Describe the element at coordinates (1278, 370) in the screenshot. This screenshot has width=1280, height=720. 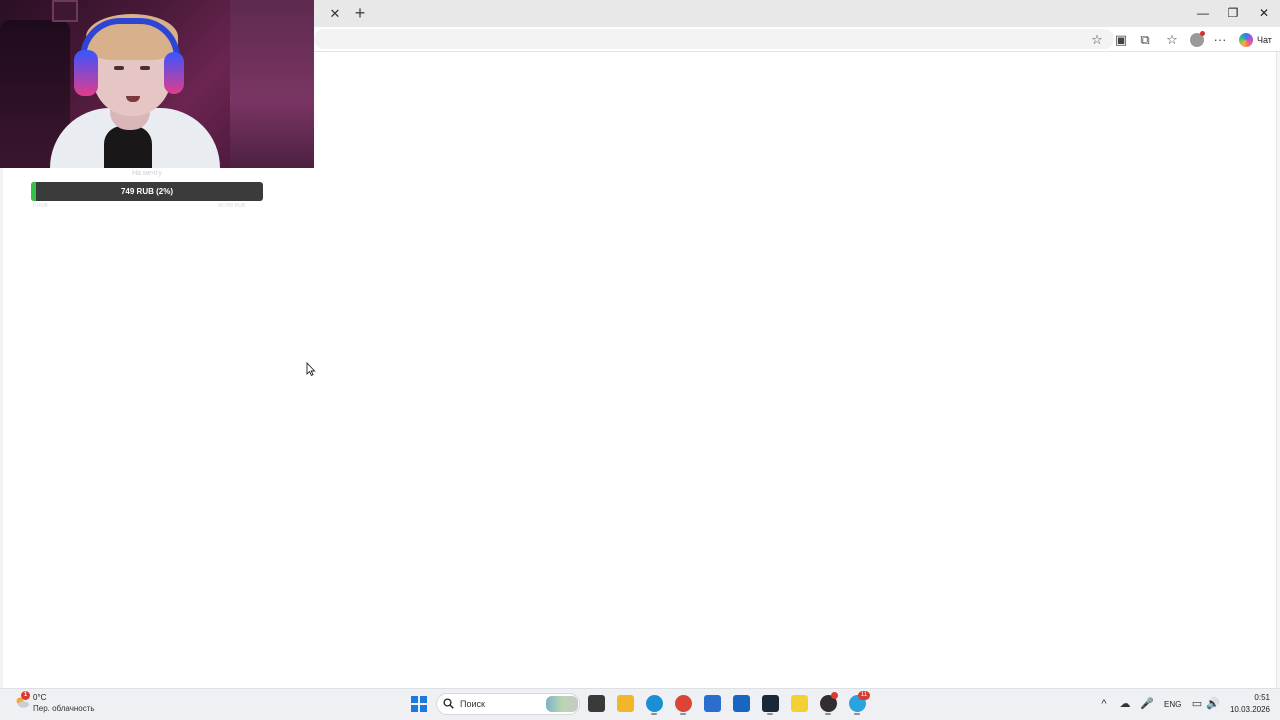
I see `scrollbar` at that location.